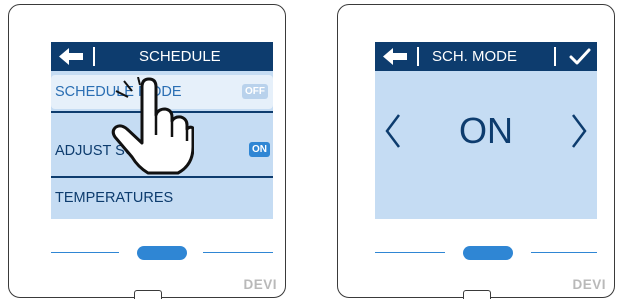  Describe the element at coordinates (255, 91) in the screenshot. I see `status-badge-off: OFF` at that location.